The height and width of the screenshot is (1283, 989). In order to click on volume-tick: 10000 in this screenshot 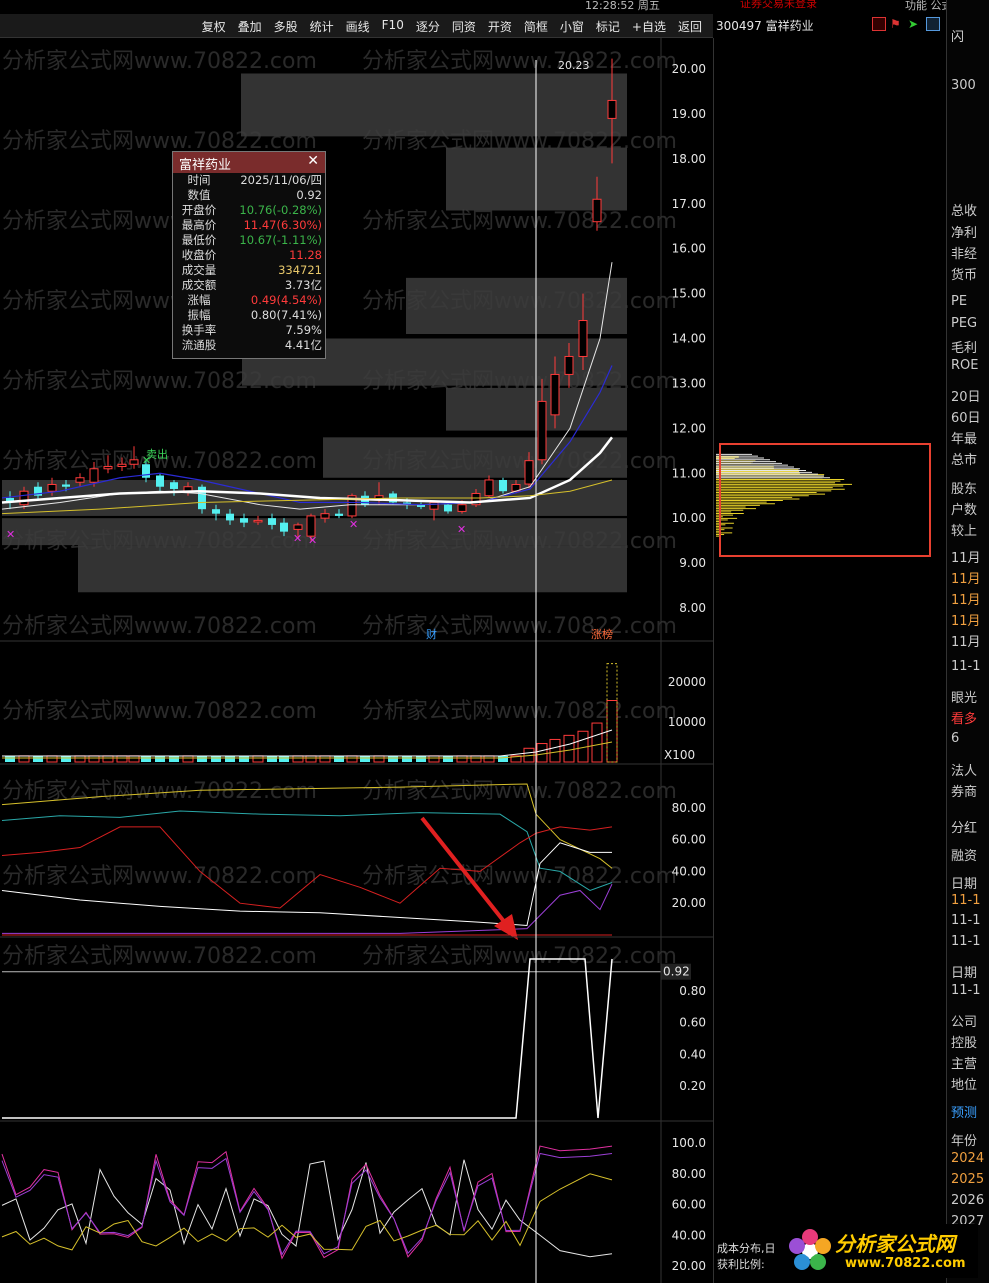, I will do `click(687, 722)`.